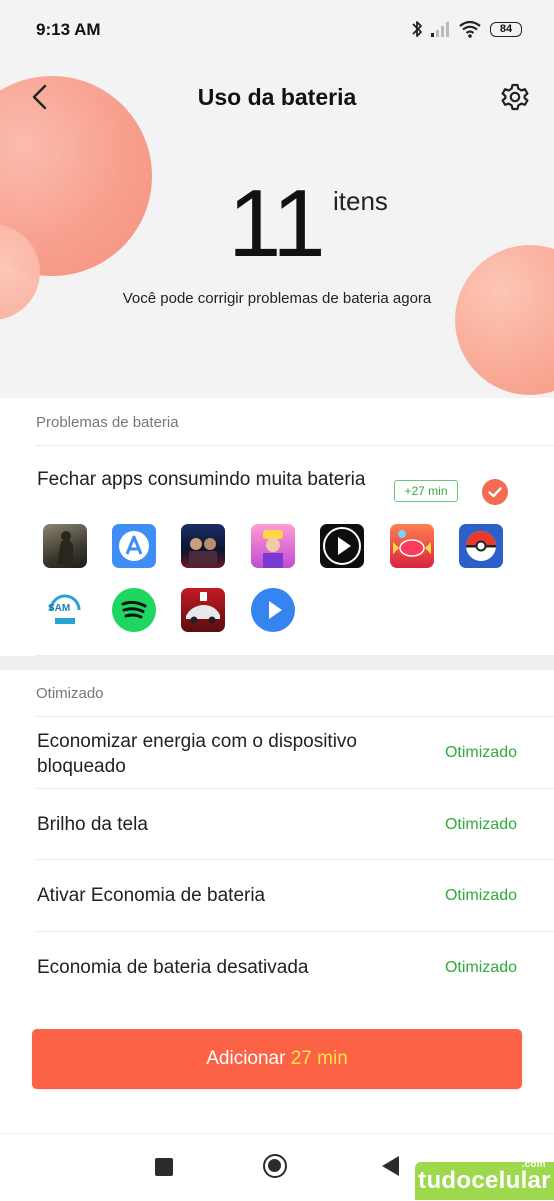  I want to click on watermark-text: tudocelular, so click(484, 1180).